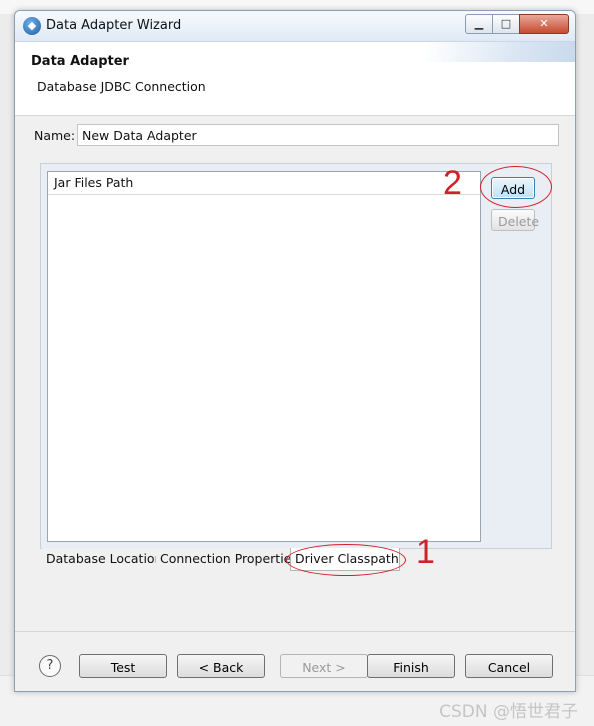 This screenshot has width=594, height=726. What do you see at coordinates (411, 666) in the screenshot?
I see `finish-button: Finish` at bounding box center [411, 666].